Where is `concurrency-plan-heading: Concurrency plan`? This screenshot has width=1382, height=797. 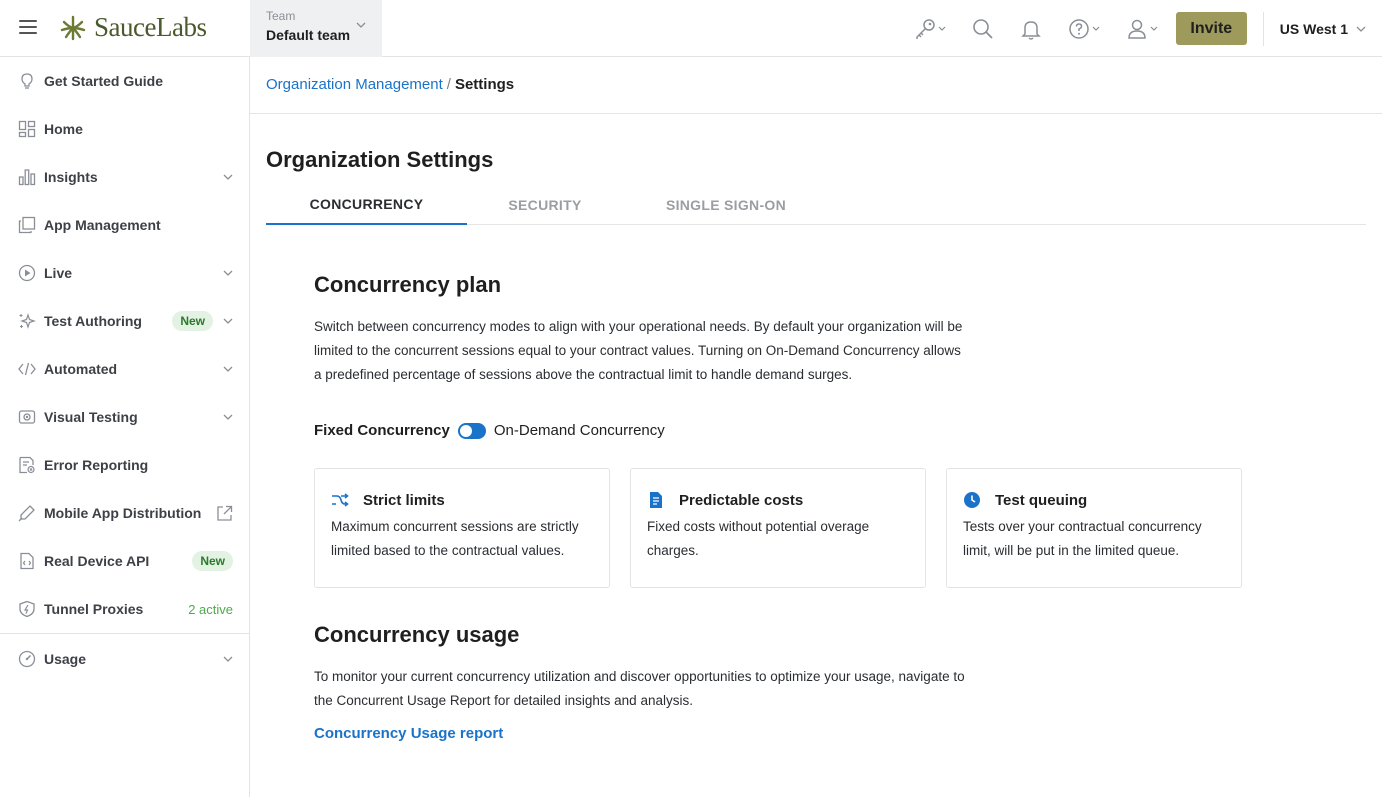
concurrency-plan-heading: Concurrency plan is located at coordinates (408, 284).